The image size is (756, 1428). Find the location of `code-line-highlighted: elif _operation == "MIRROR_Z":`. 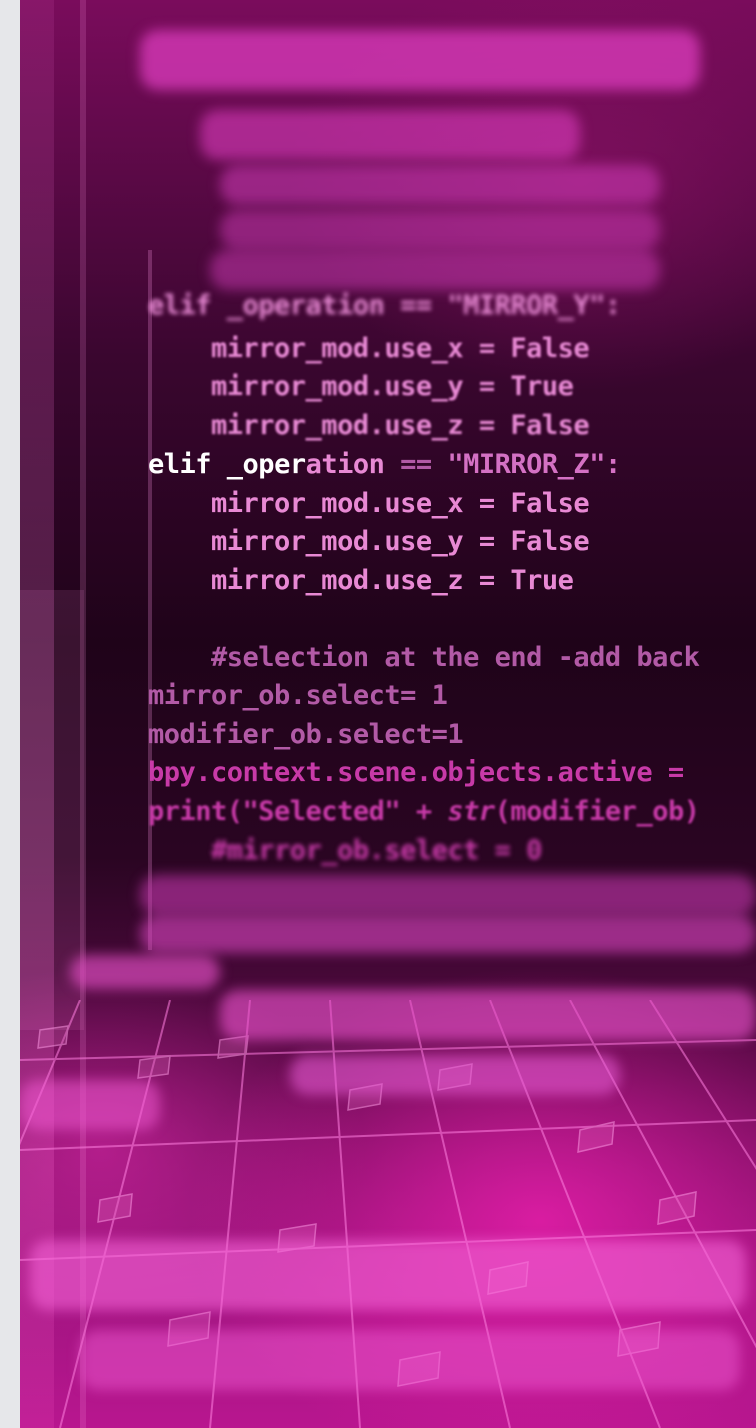

code-line-highlighted: elif _operation == "MIRROR_Z": is located at coordinates (384, 465).